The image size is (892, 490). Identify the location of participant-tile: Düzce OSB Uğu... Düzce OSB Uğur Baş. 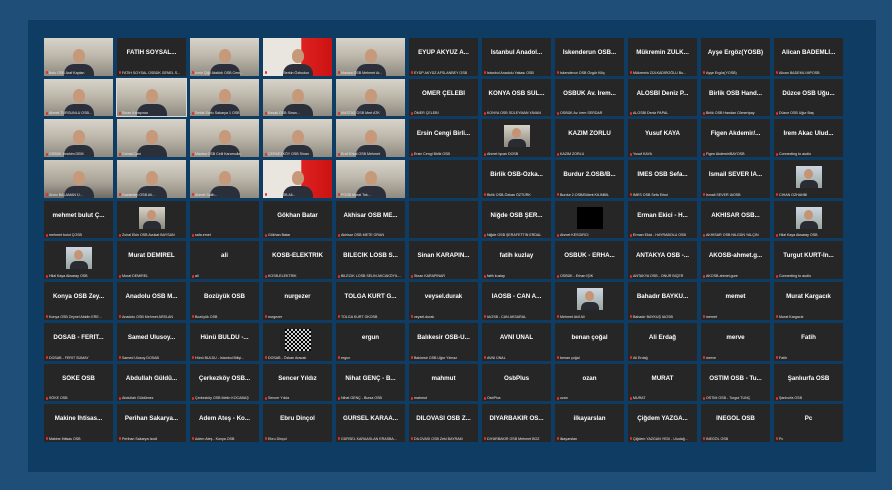
(808, 97).